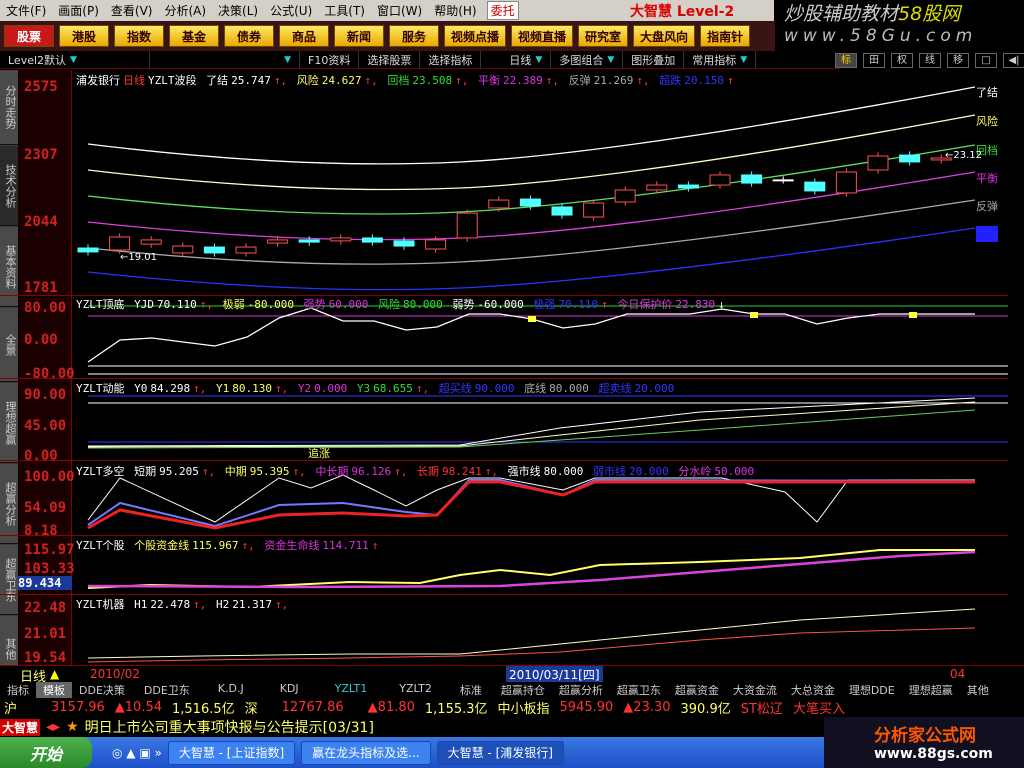 This screenshot has width=1024, height=768. What do you see at coordinates (46, 752) in the screenshot?
I see `start-button: 开始` at bounding box center [46, 752].